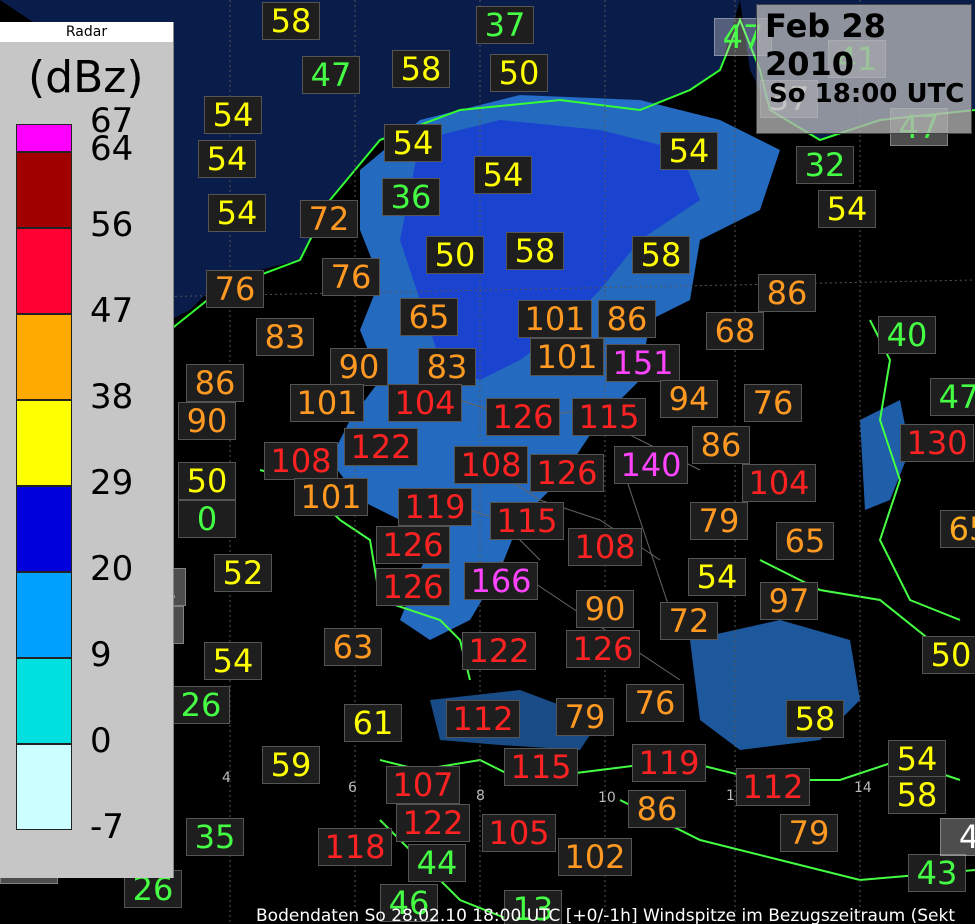  Describe the element at coordinates (359, 367) in the screenshot. I see `station-value-27: 90` at that location.